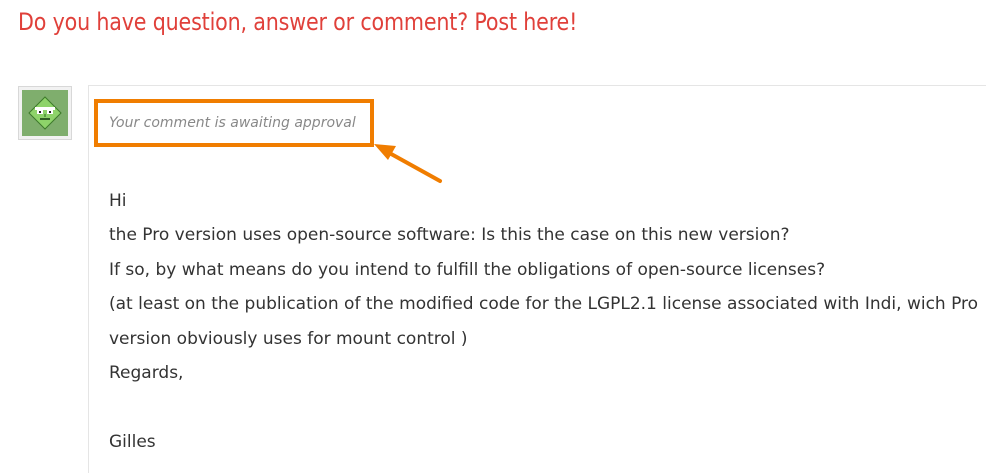 The width and height of the screenshot is (986, 473). I want to click on comment-line: Regards,, so click(146, 373).